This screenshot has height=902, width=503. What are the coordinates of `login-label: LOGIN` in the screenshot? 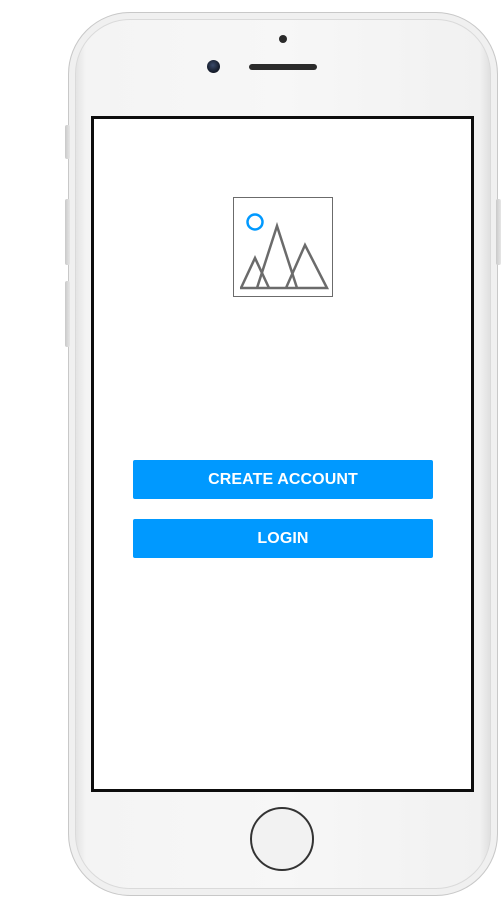 It's located at (283, 538).